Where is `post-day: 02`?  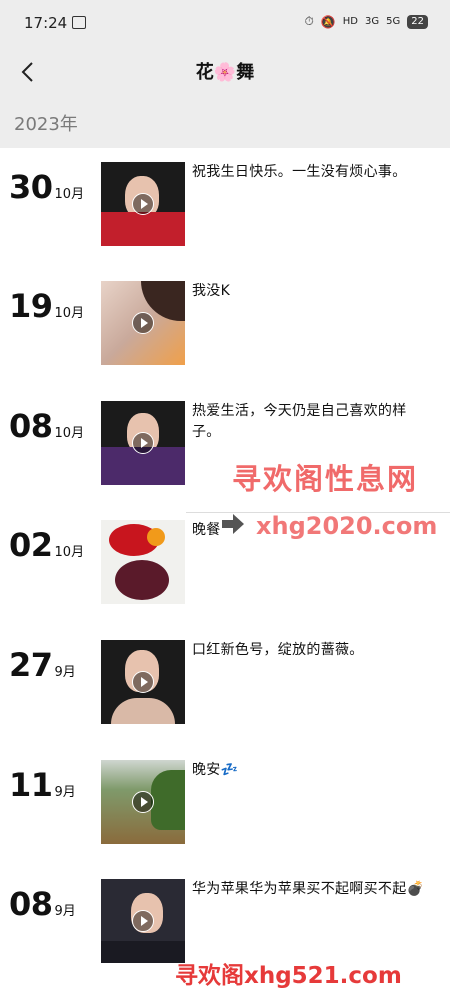
post-day: 02 is located at coordinates (31, 545).